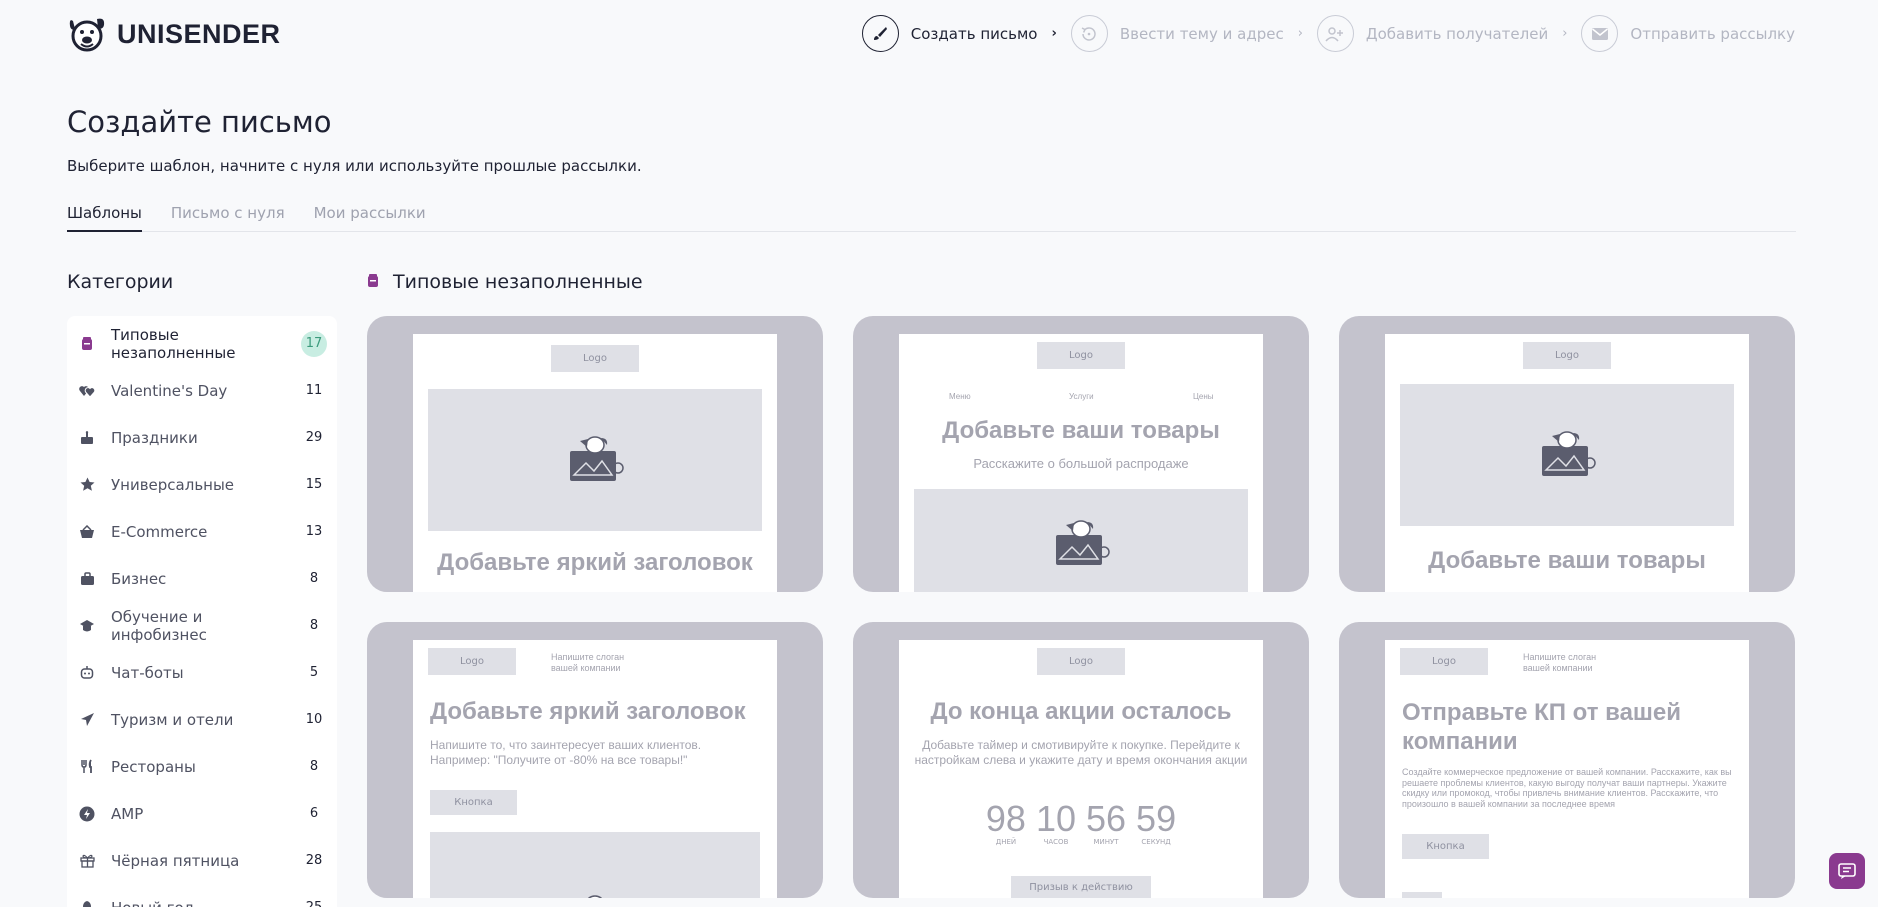 The image size is (1878, 907). I want to click on dog-logo-icon, so click(87, 35).